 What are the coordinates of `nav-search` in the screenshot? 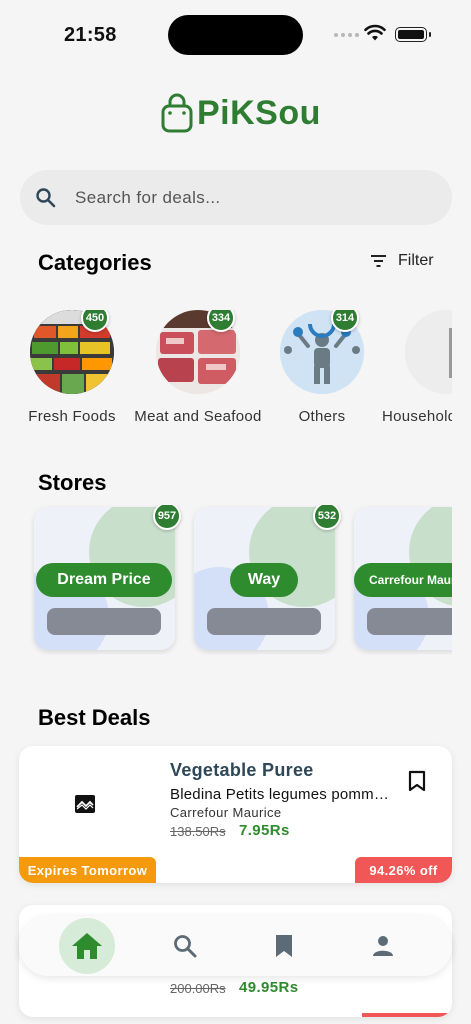 It's located at (185, 946).